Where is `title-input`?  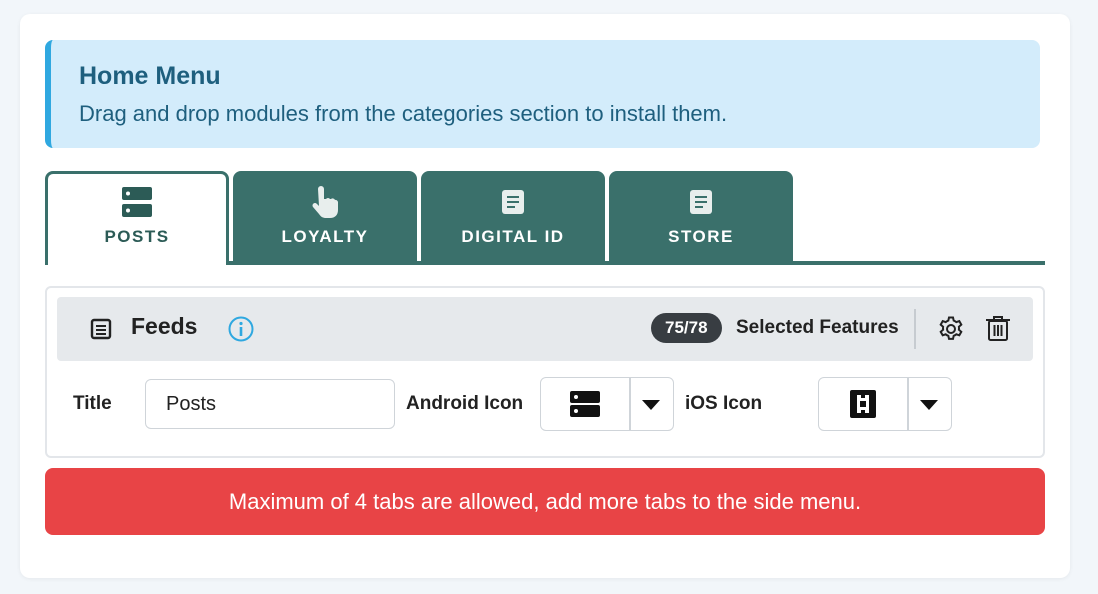
title-input is located at coordinates (270, 404).